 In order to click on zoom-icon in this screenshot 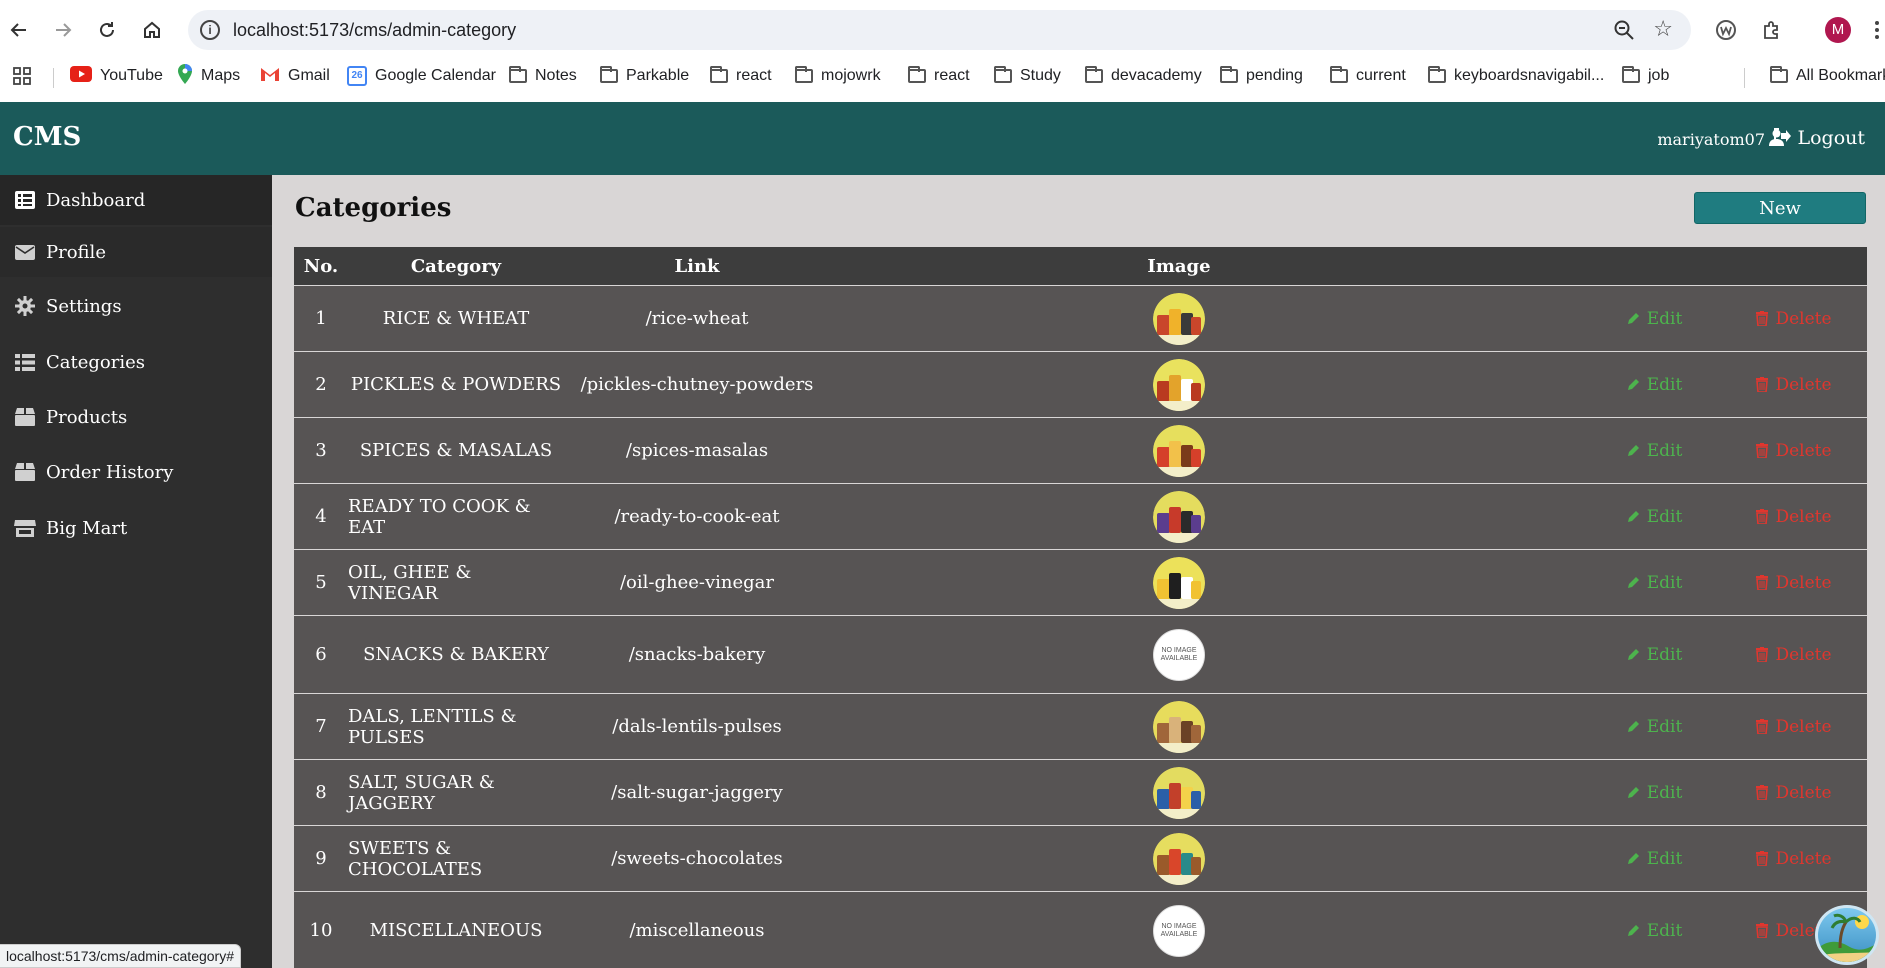, I will do `click(1624, 30)`.